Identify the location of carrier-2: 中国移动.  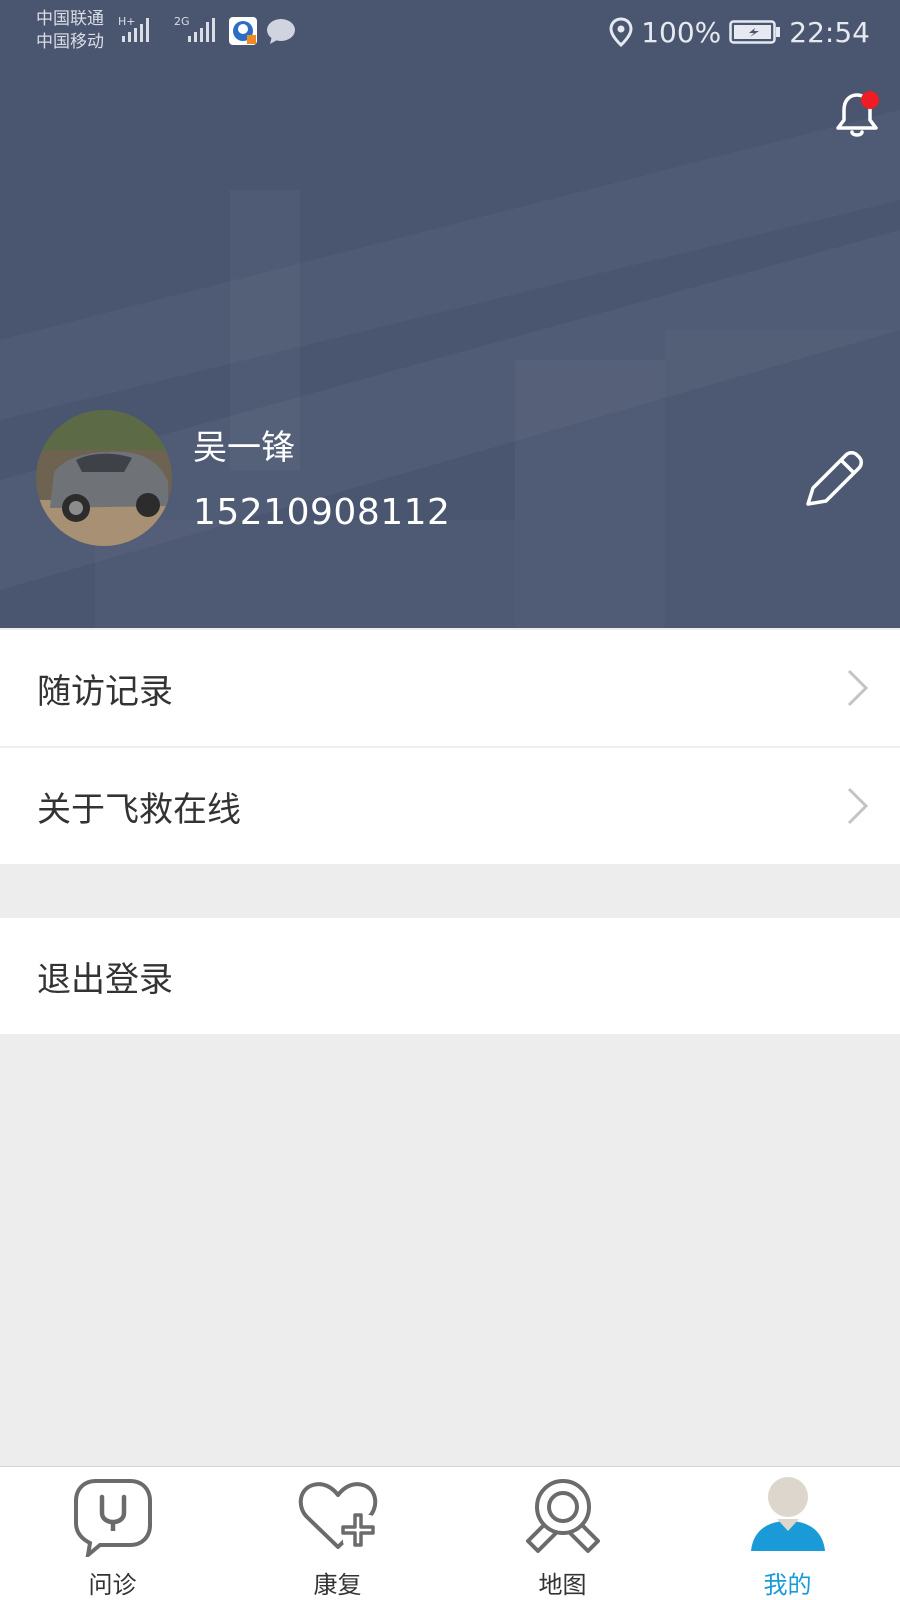
(70, 42).